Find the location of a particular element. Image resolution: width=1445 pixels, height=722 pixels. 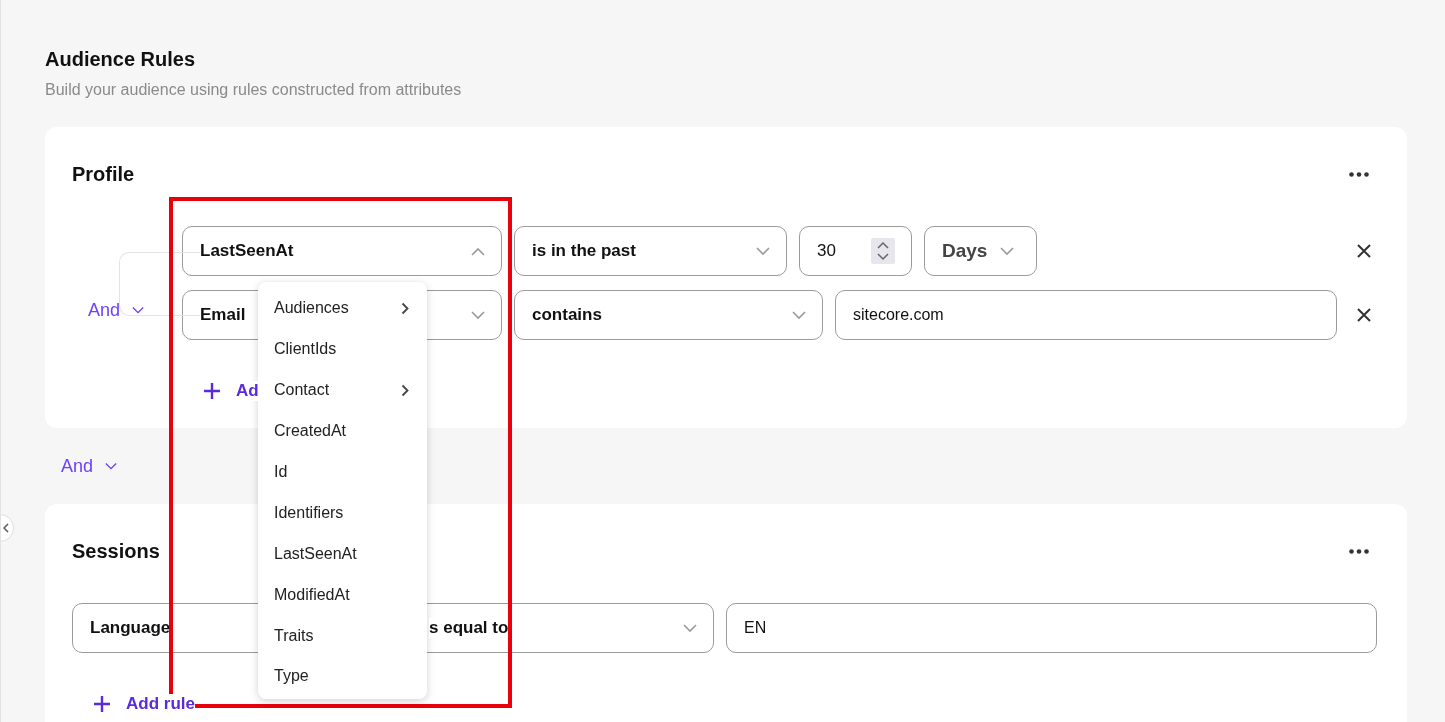

add-rule-button: Ad is located at coordinates (247, 391).